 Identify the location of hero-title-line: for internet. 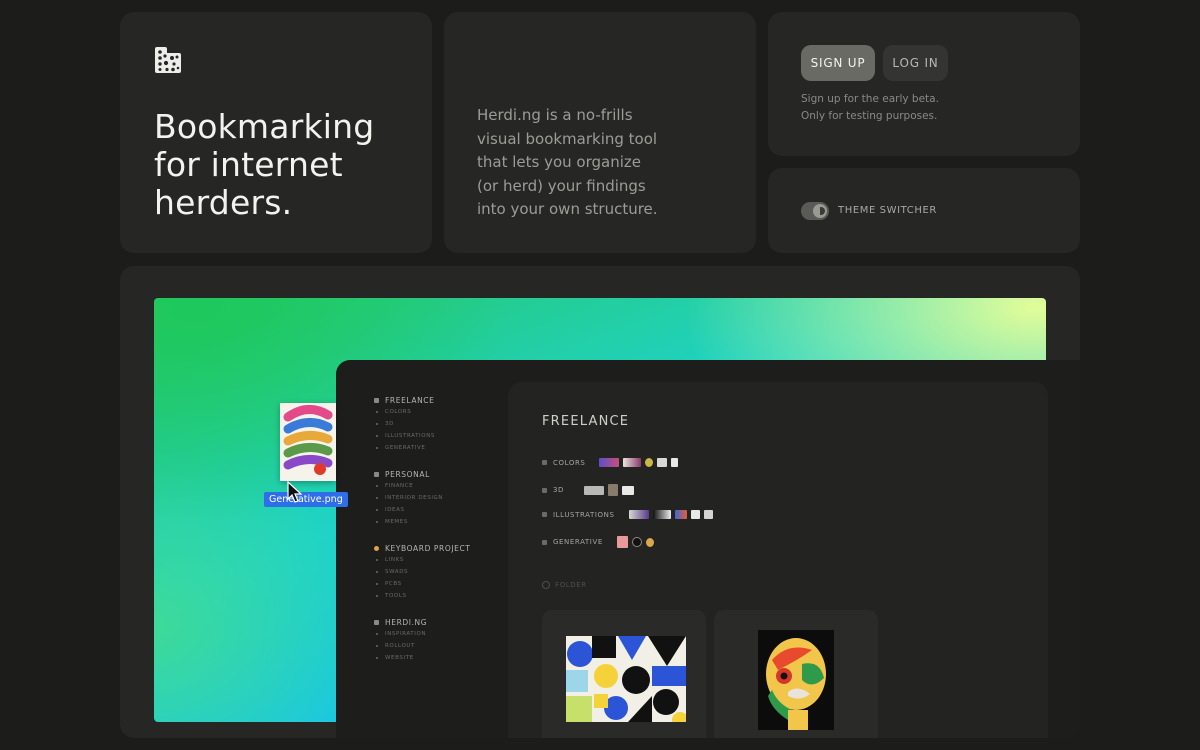
(248, 164).